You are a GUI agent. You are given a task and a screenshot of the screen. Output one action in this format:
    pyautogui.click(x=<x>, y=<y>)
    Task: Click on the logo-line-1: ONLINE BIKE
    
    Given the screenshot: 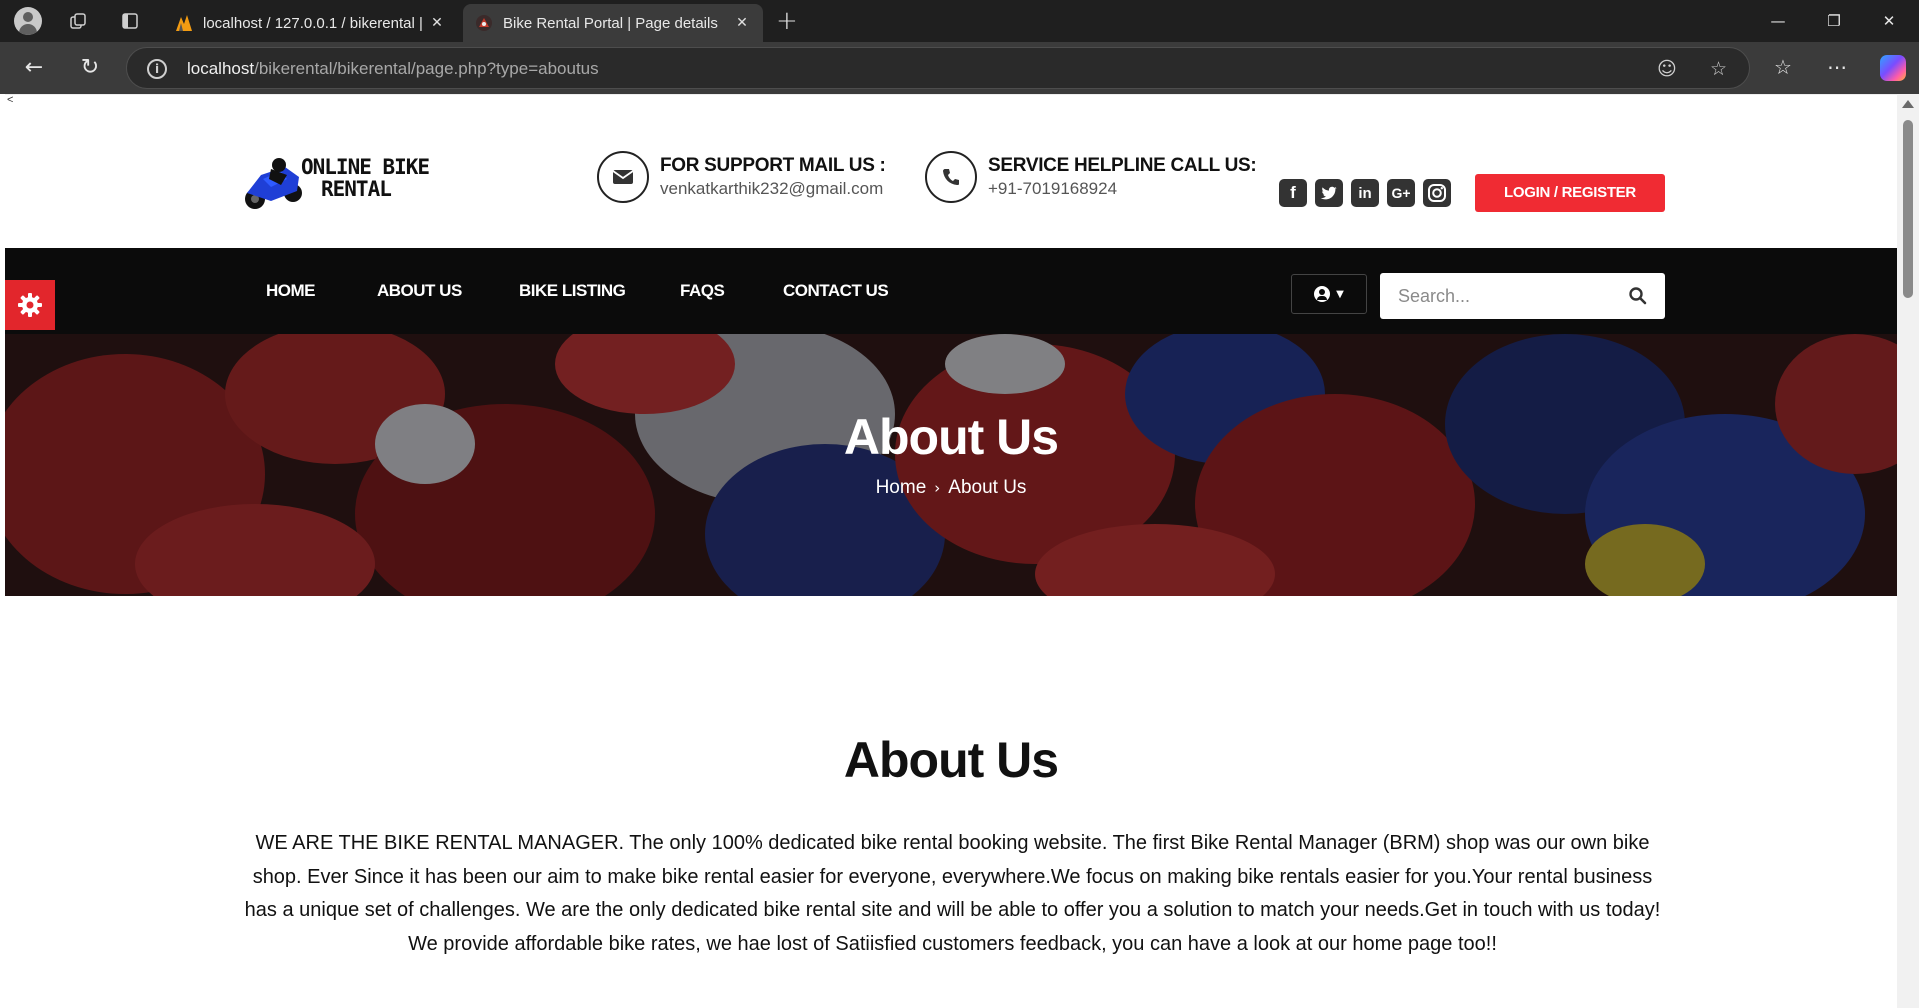 What is the action you would take?
    pyautogui.click(x=365, y=167)
    